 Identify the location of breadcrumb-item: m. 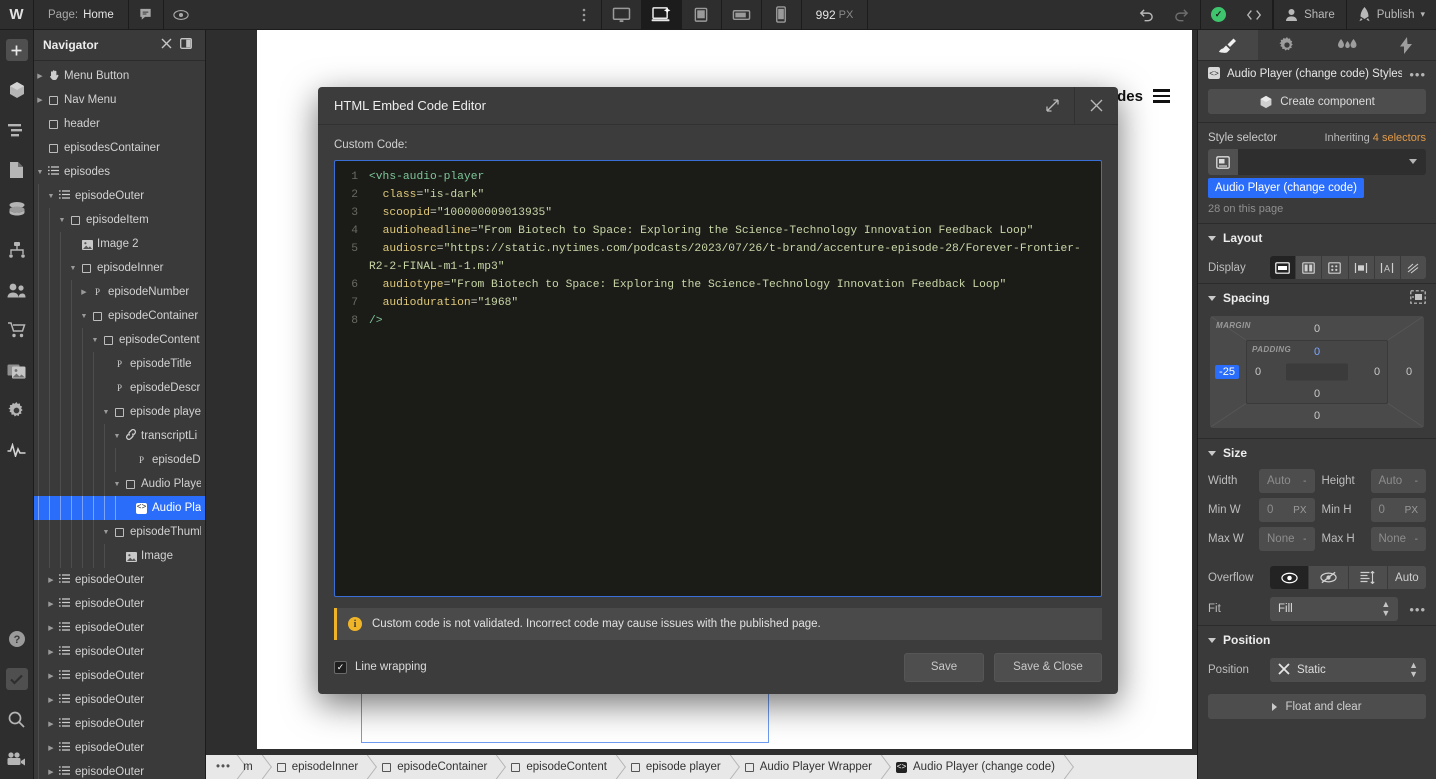
(251, 767).